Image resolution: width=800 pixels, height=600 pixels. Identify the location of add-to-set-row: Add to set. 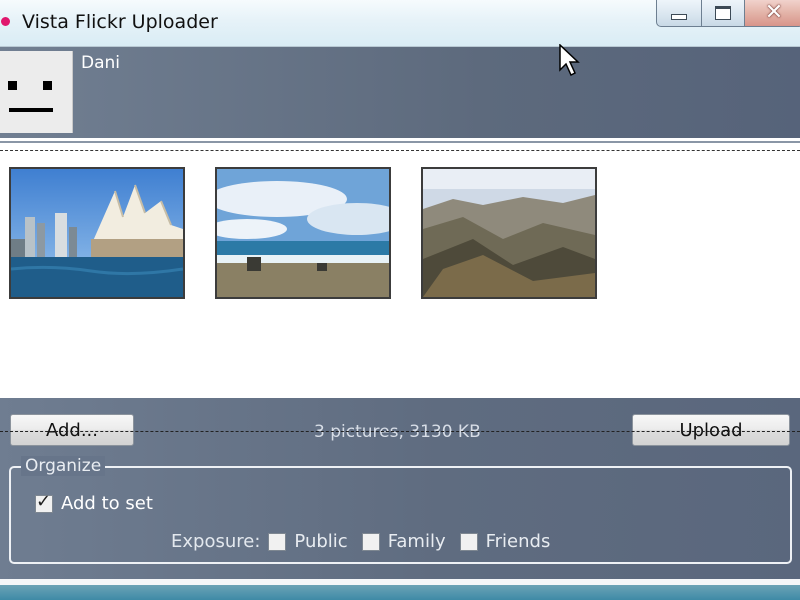
(94, 502).